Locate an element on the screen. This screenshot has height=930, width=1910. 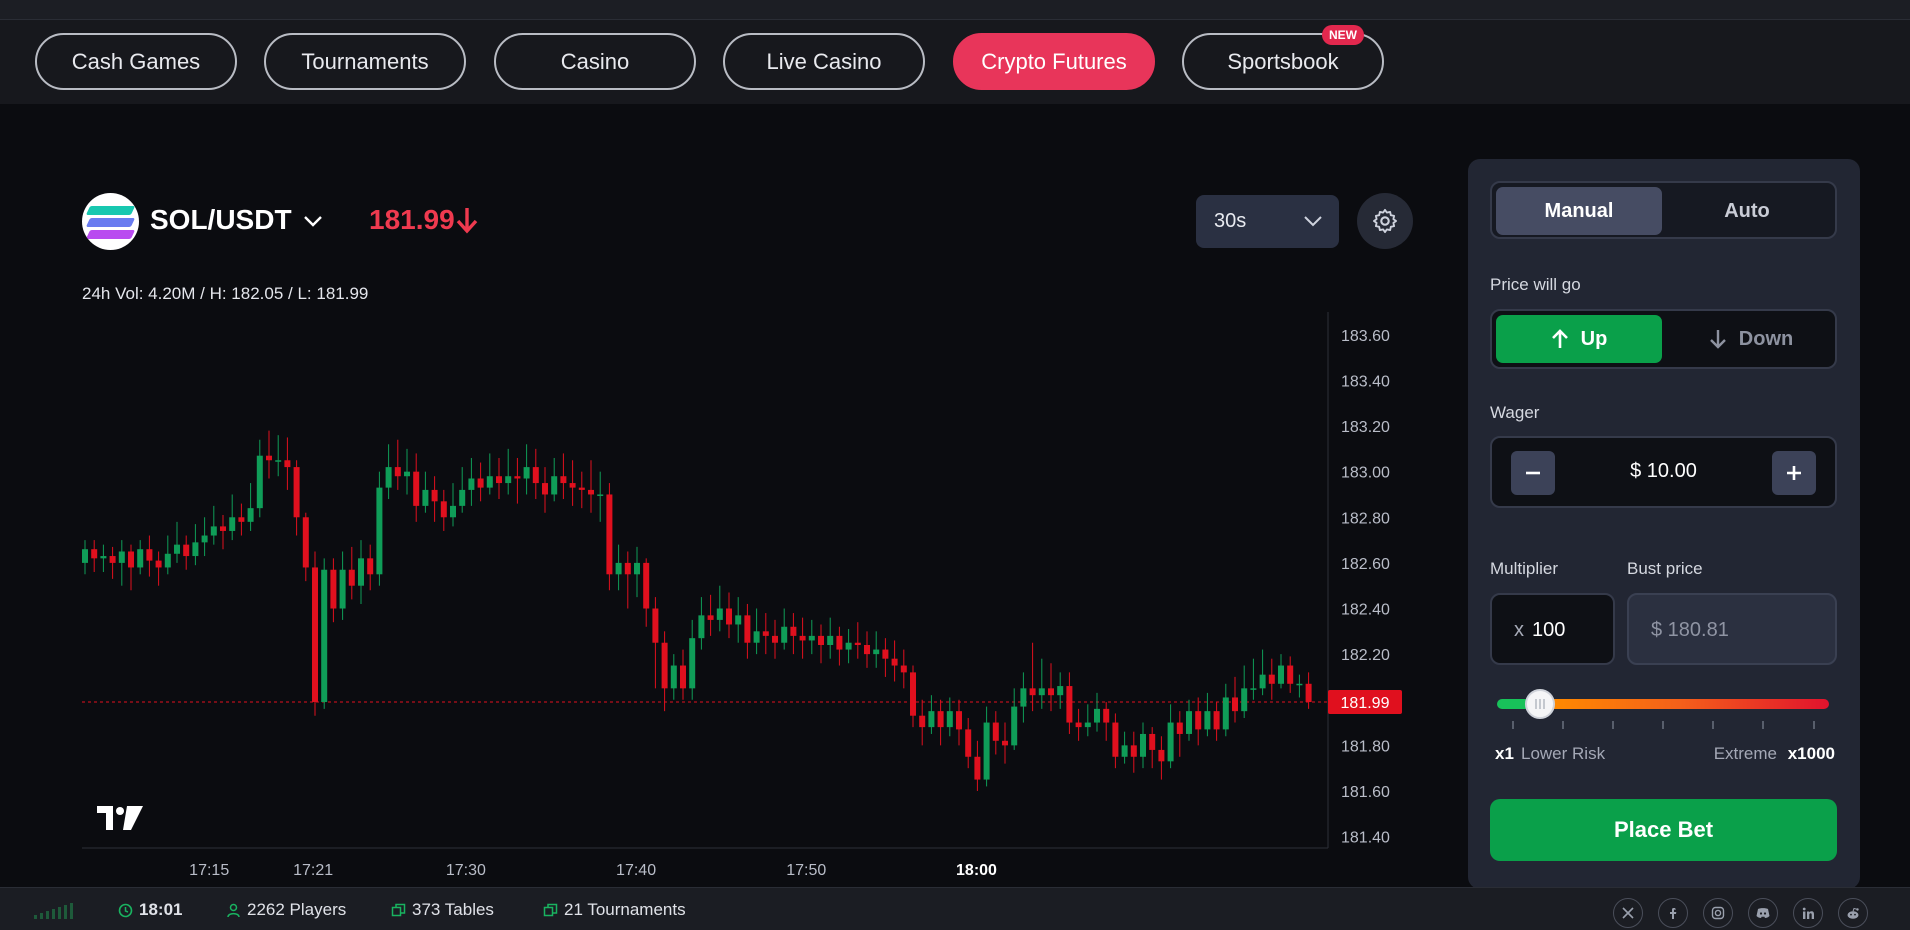
multiplier-input: x 100 is located at coordinates (1552, 629).